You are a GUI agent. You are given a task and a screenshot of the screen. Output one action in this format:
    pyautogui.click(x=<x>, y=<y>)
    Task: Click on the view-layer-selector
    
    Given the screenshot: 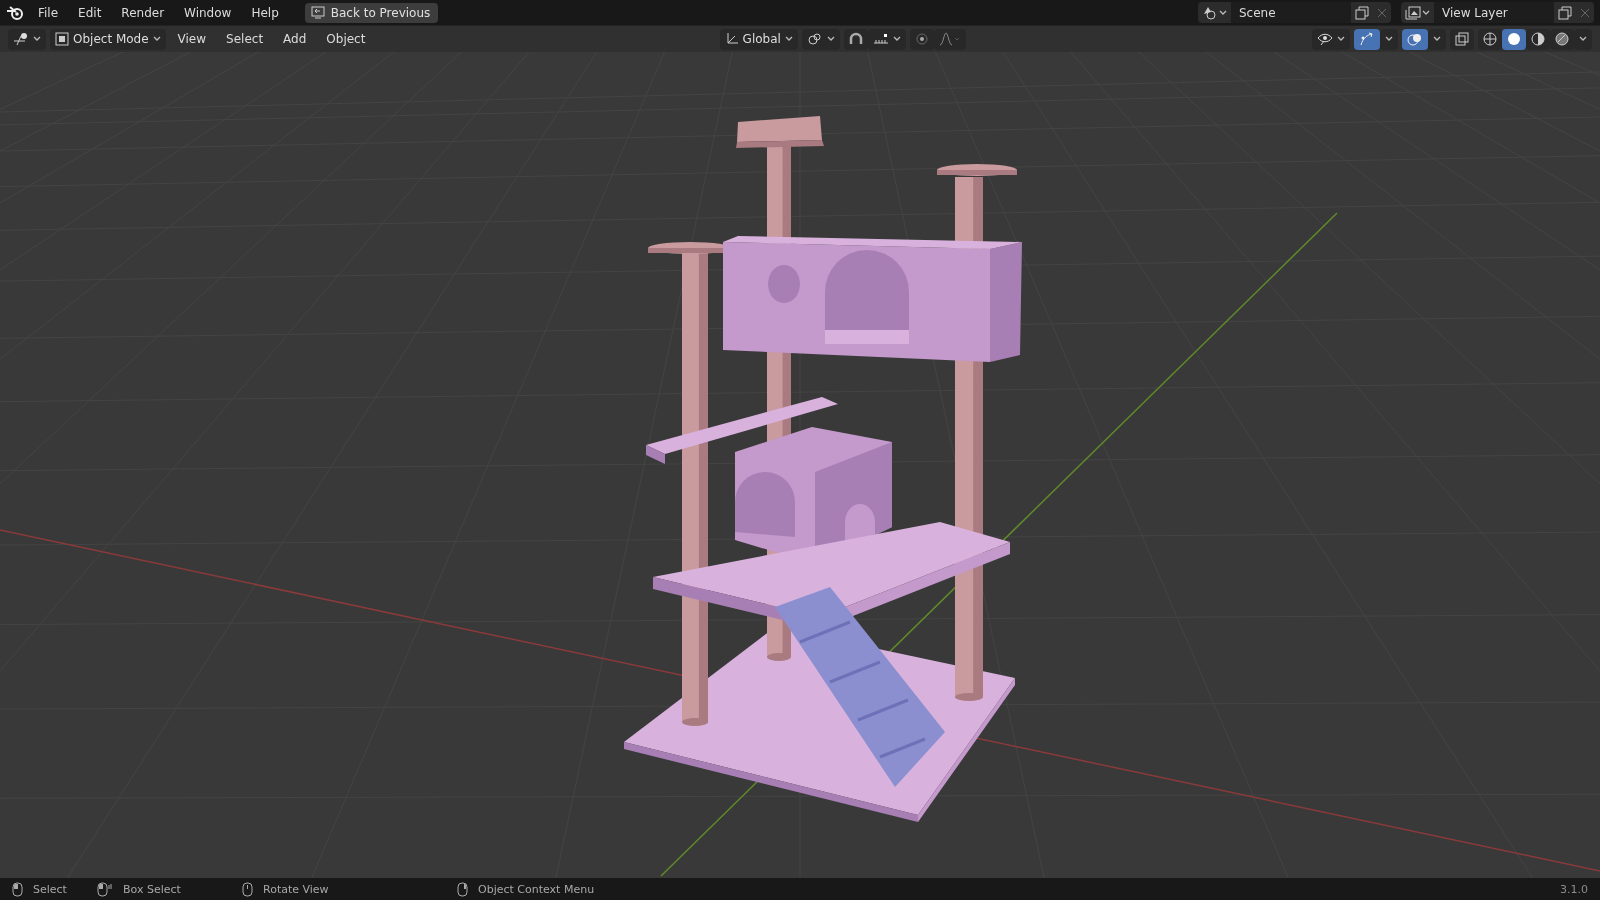 What is the action you would take?
    pyautogui.click(x=1417, y=12)
    